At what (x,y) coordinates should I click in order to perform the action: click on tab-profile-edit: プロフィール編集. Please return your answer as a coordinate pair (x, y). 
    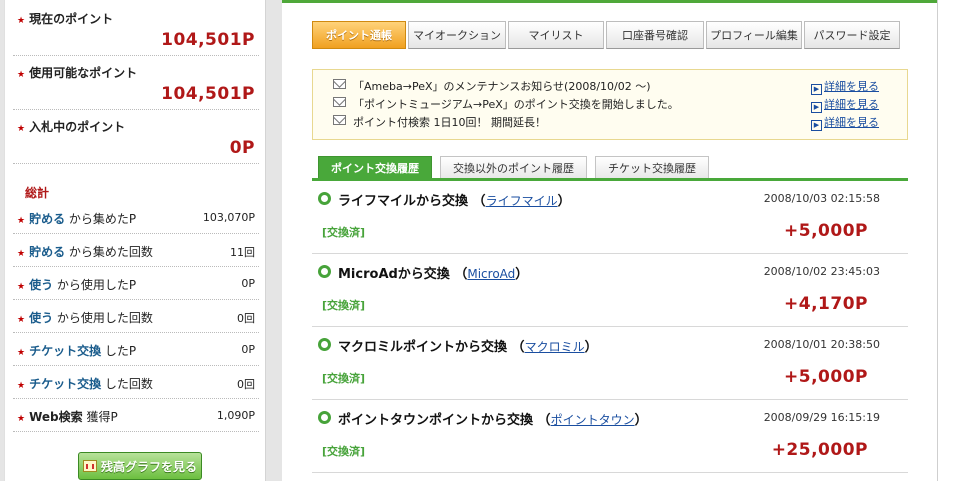
    Looking at the image, I should click on (754, 35).